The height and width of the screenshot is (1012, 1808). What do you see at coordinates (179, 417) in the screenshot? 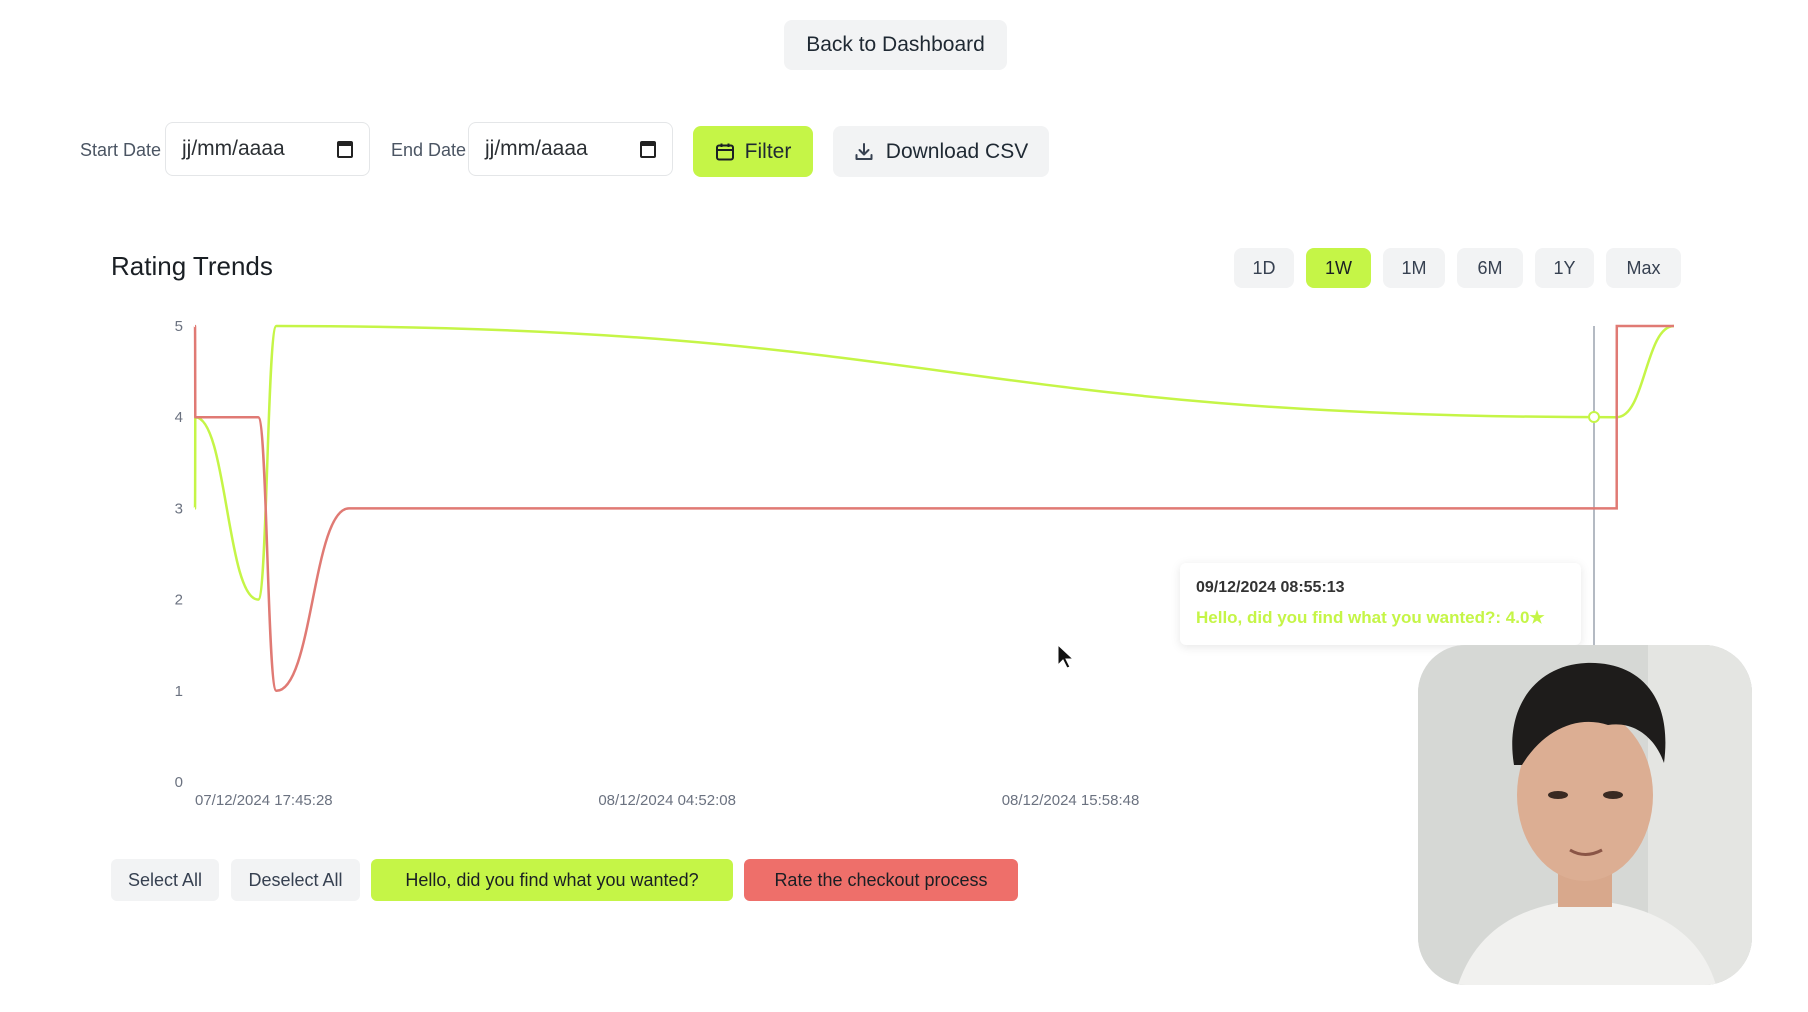
I see `y-tick-label: 4` at bounding box center [179, 417].